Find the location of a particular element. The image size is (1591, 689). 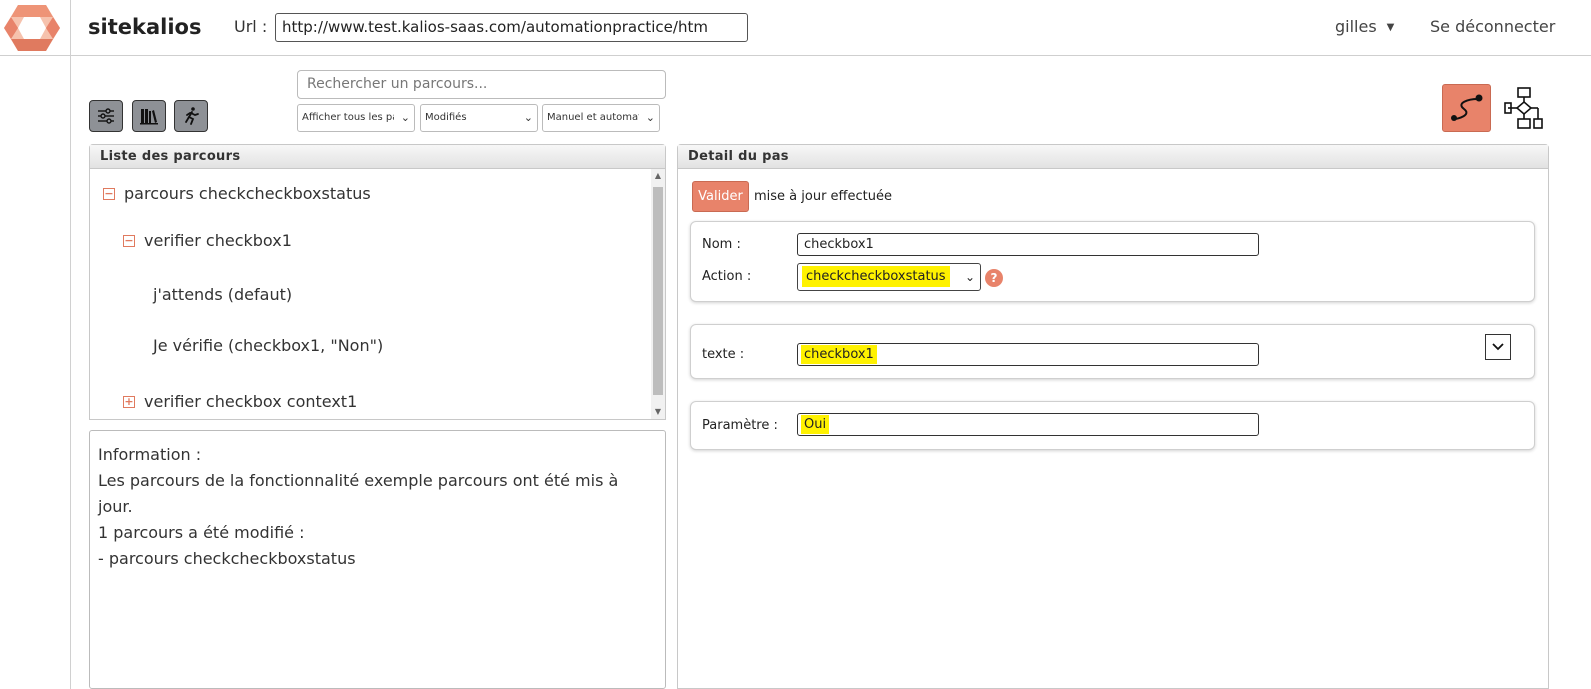

action-select-value: checkcheckboxstatus is located at coordinates (876, 276).